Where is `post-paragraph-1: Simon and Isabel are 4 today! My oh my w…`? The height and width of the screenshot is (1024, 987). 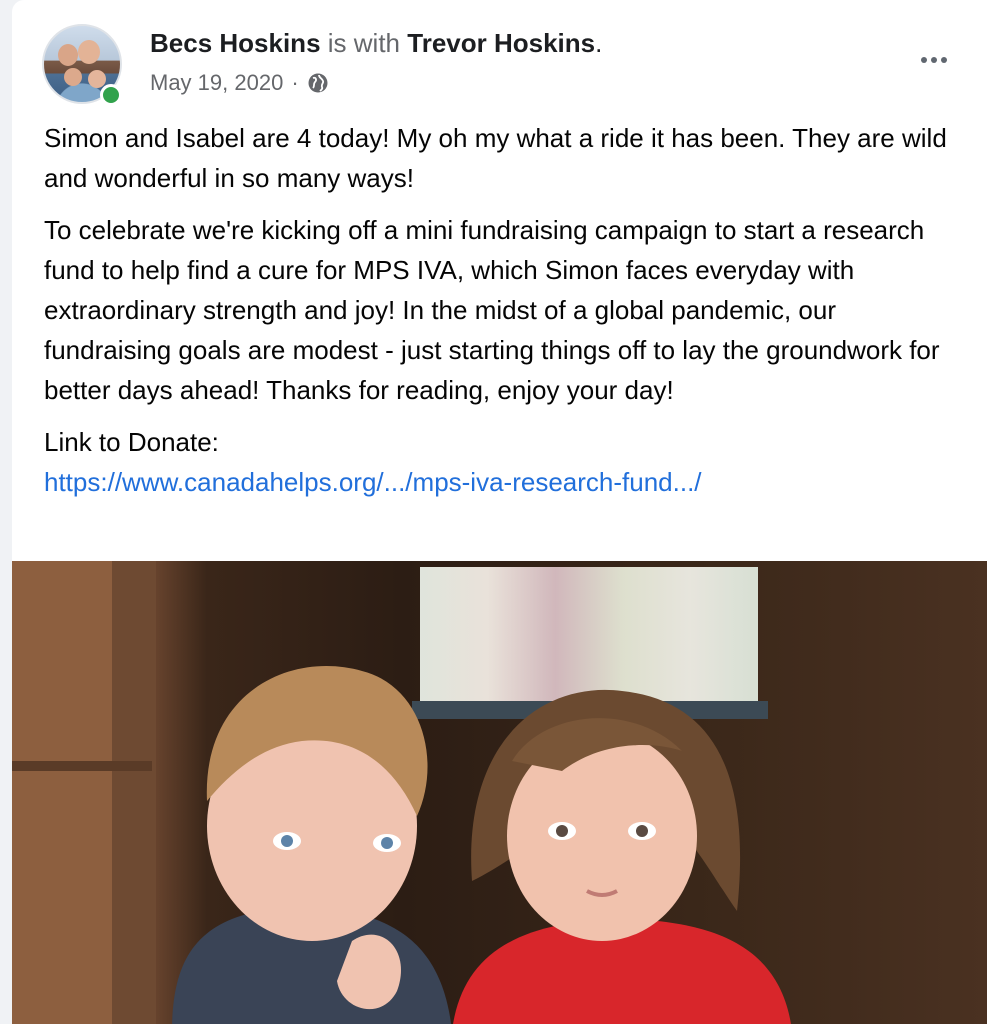
post-paragraph-1: Simon and Isabel are 4 today! My oh my w… is located at coordinates (495, 158).